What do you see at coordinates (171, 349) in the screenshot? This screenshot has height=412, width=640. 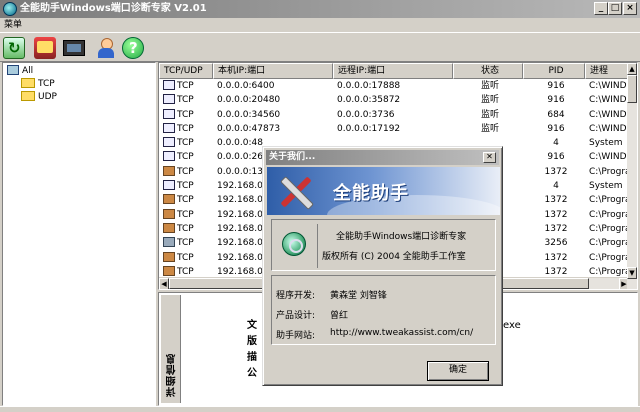 I see `detail-tab: 详细信息` at bounding box center [171, 349].